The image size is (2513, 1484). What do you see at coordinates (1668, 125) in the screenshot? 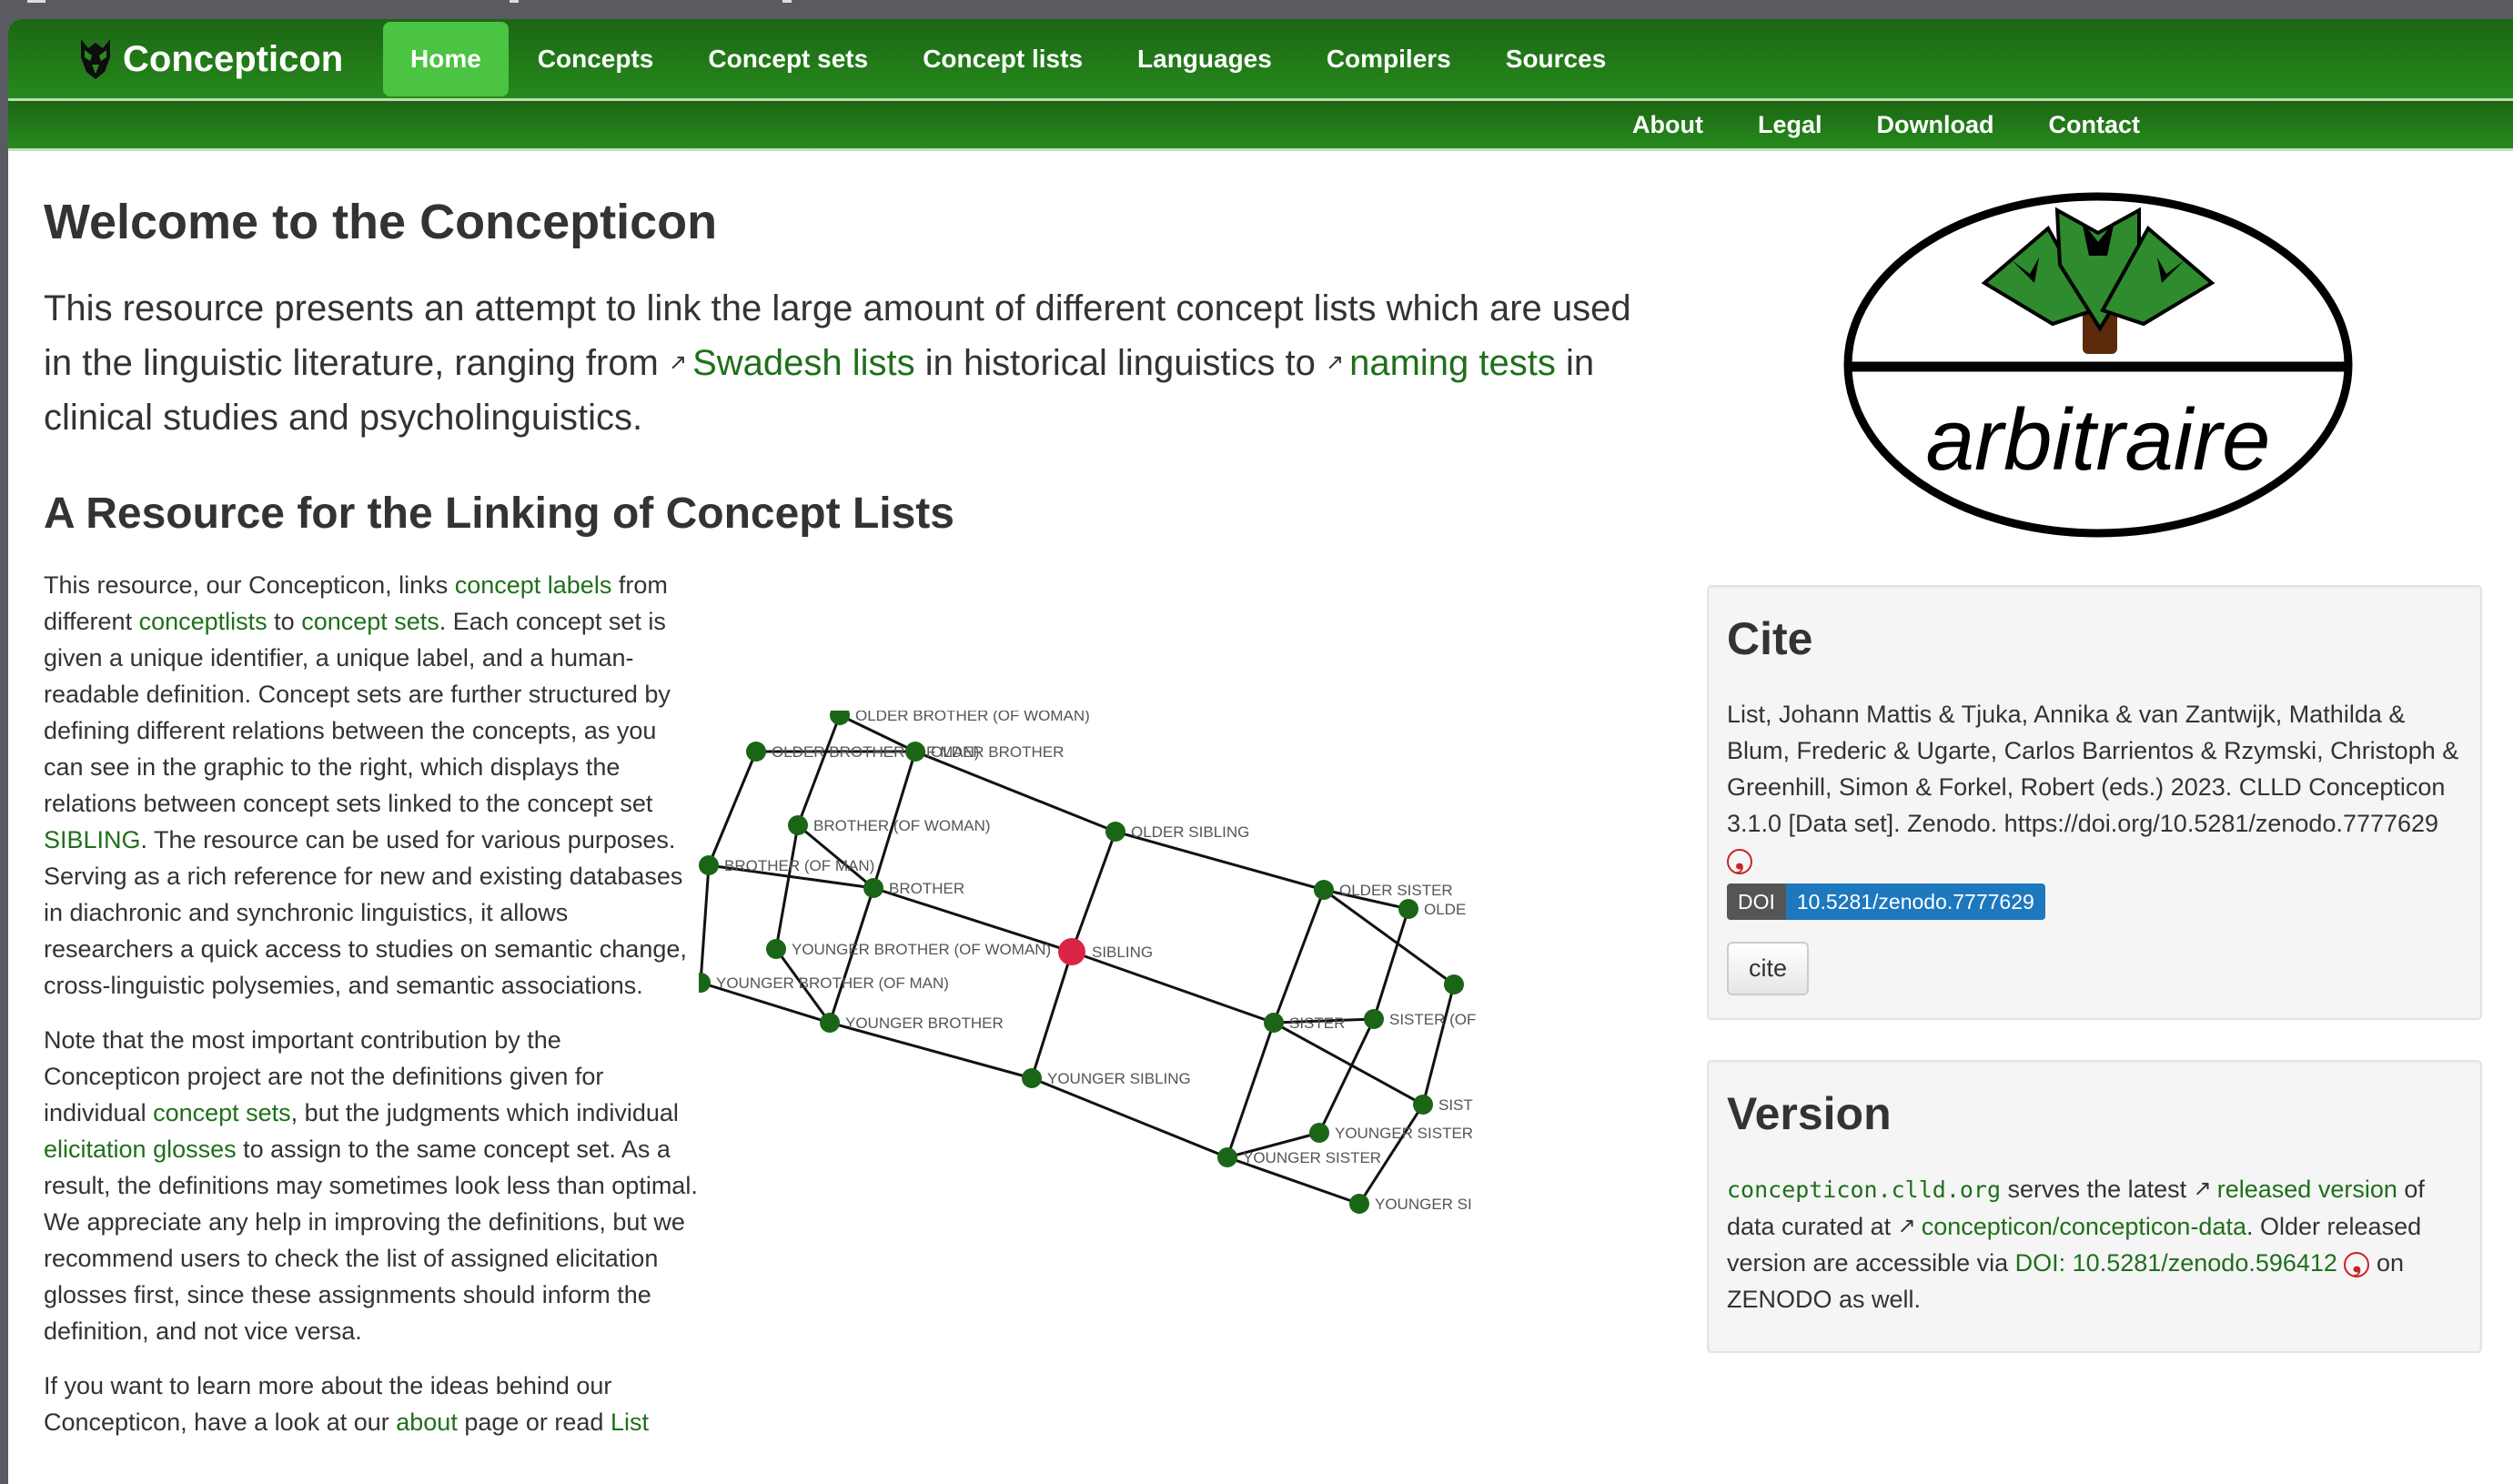
I see `nav-about: About` at bounding box center [1668, 125].